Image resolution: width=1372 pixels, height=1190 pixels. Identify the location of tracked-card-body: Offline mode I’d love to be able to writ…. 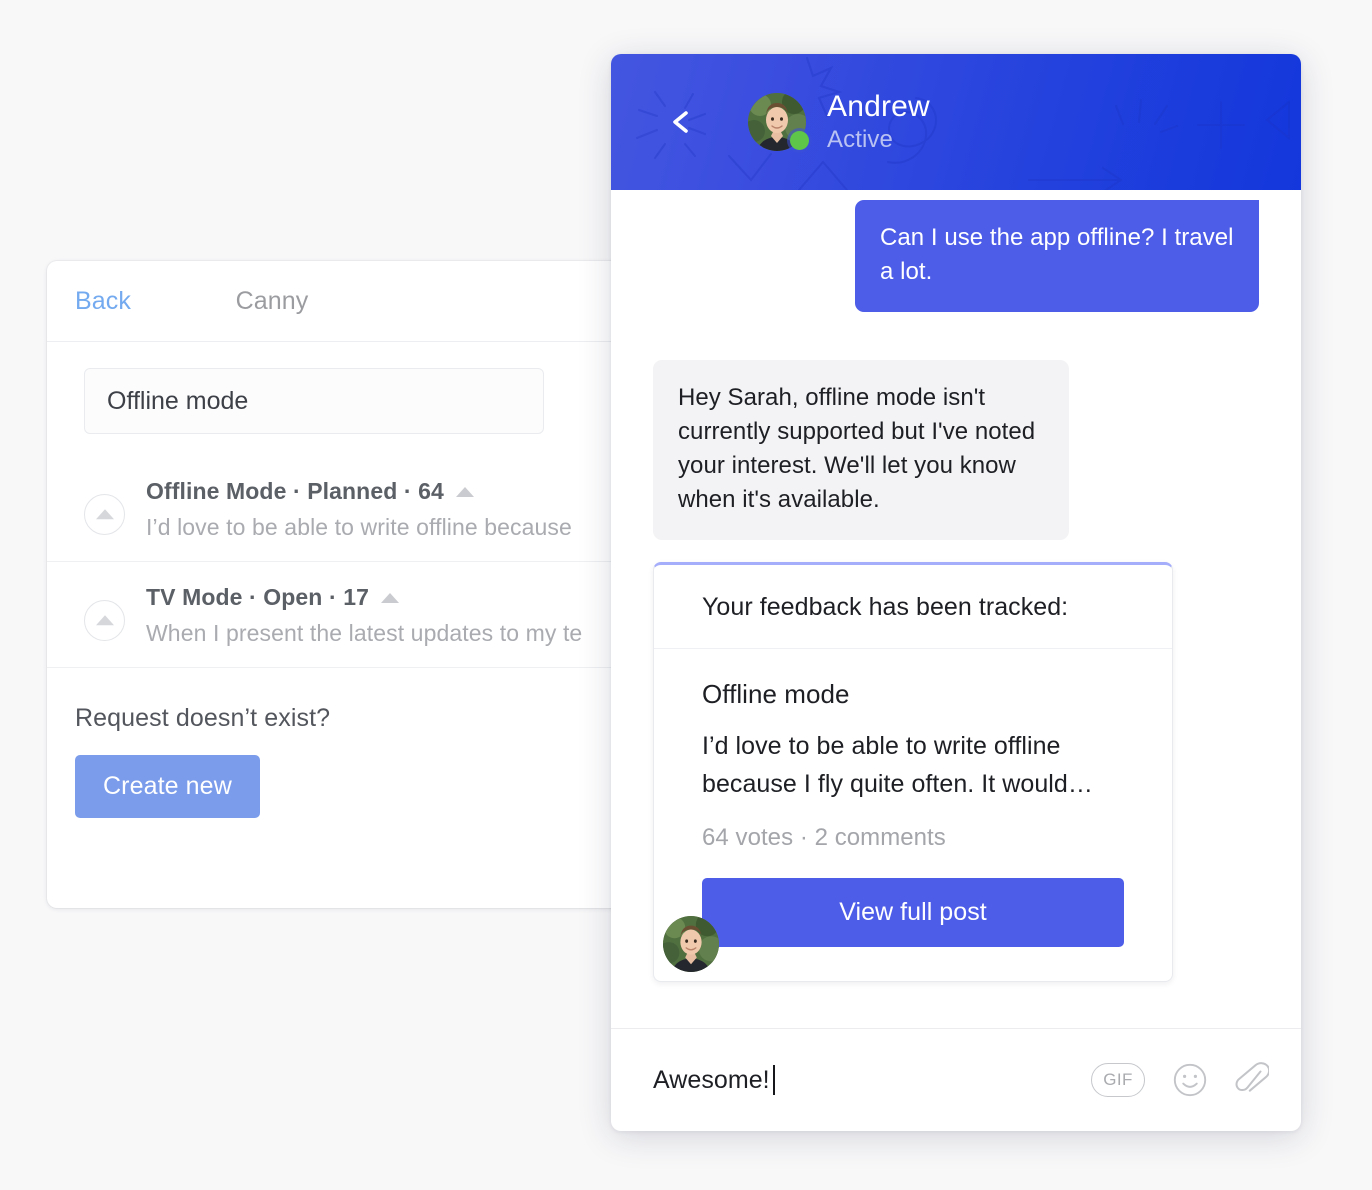
(913, 815).